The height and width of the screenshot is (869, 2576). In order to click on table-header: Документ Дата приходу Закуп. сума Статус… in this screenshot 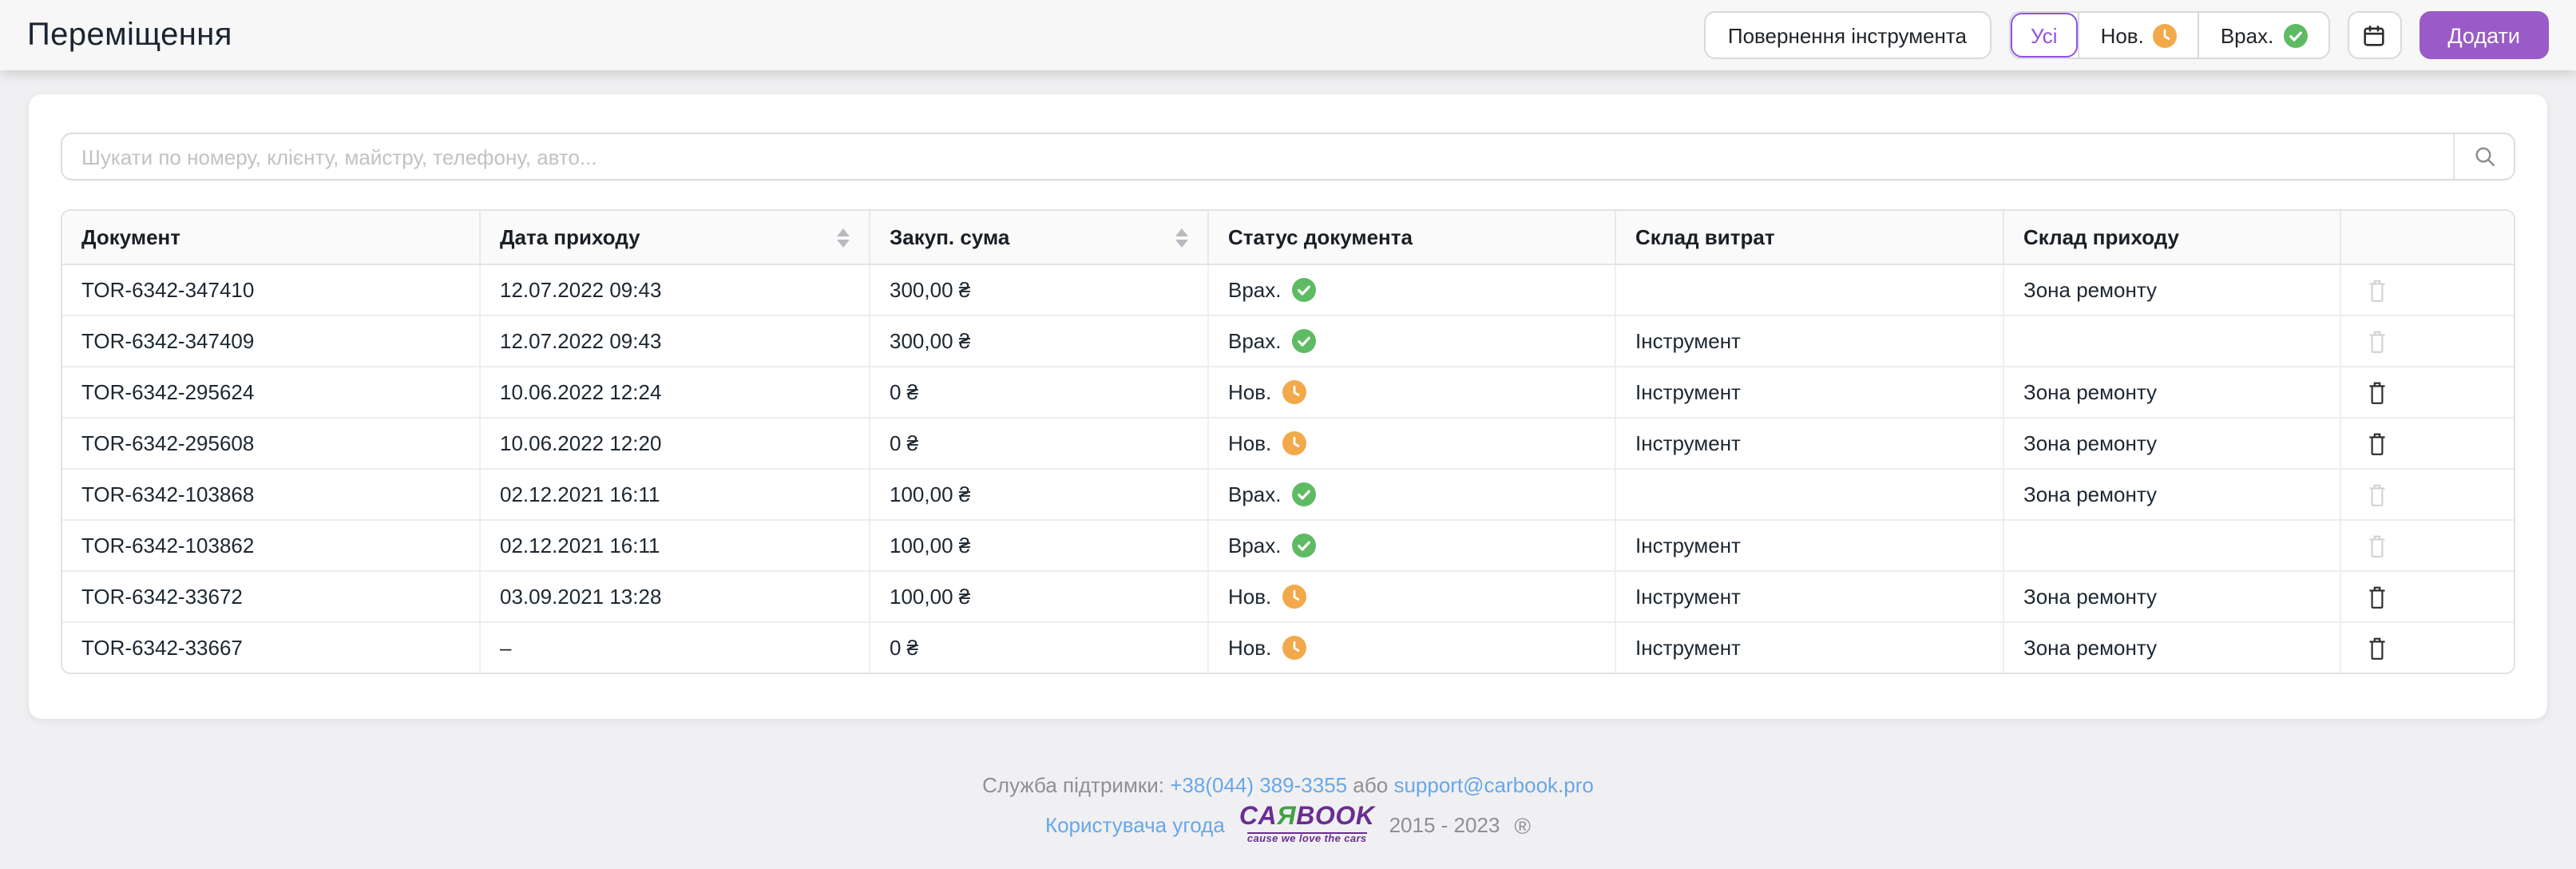, I will do `click(1288, 238)`.